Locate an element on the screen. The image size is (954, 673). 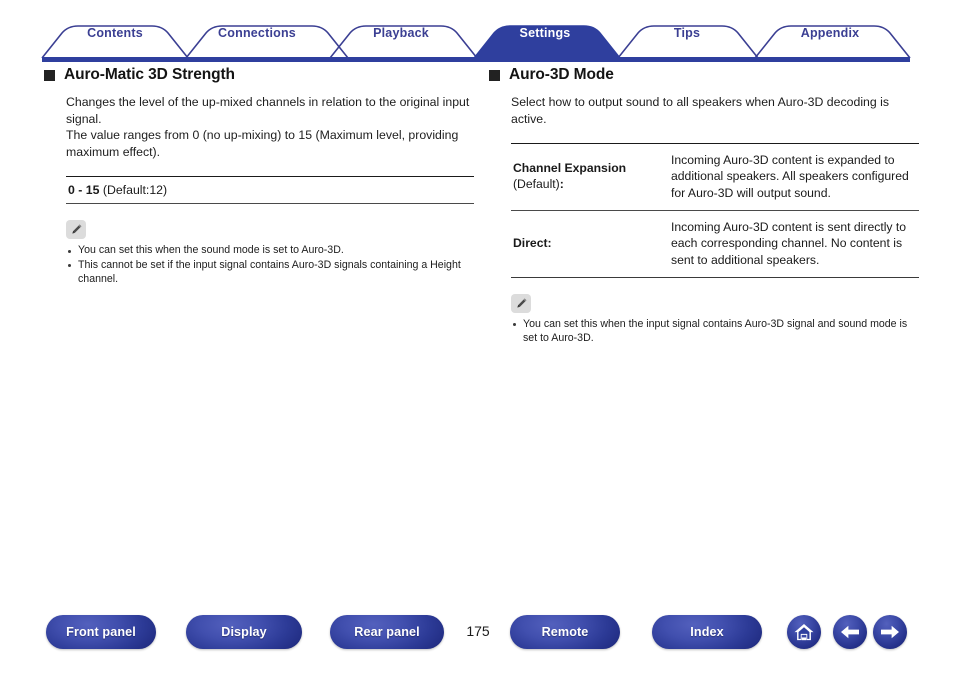
option-key-sub-text: (Default) is located at coordinates (536, 183).